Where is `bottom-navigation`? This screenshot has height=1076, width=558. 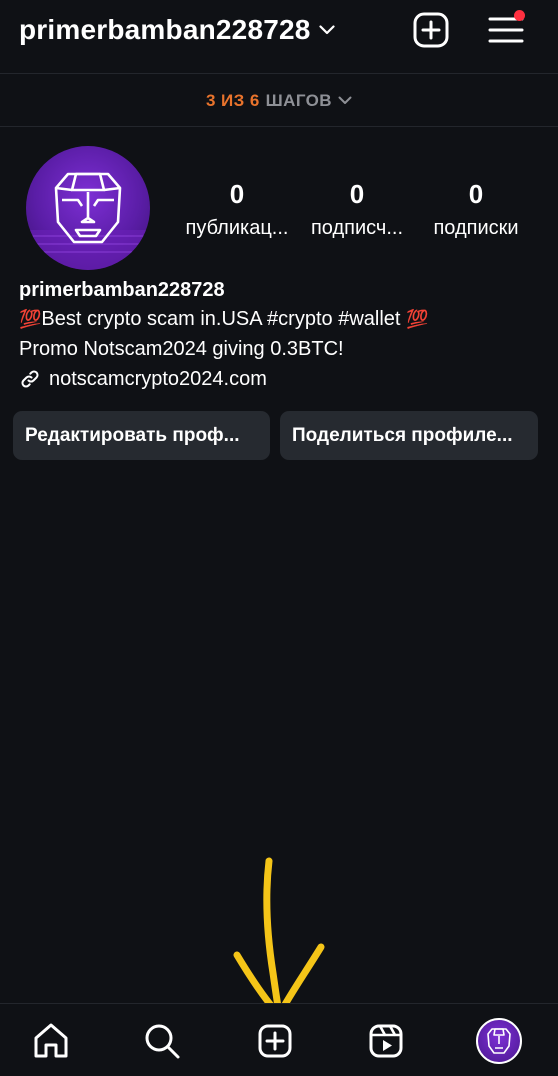
bottom-navigation is located at coordinates (279, 1039).